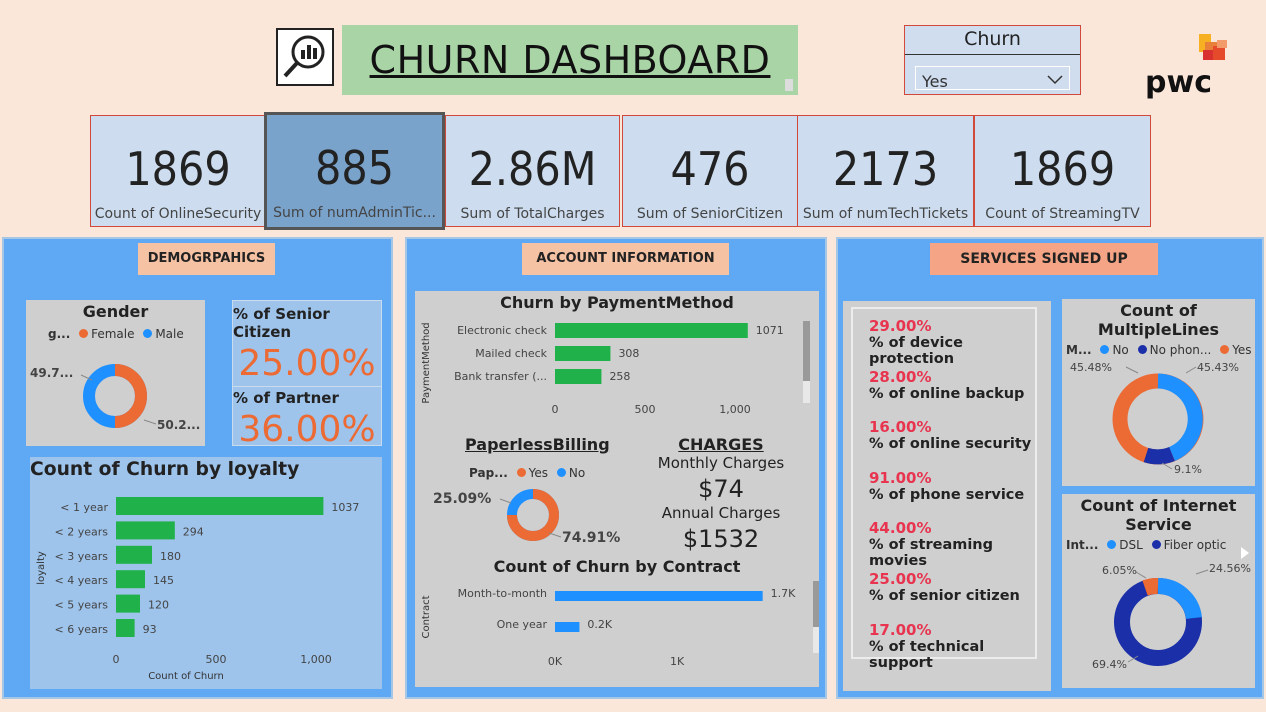  Describe the element at coordinates (1180, 417) in the screenshot. I see `multiple-lines-no-slice` at that location.